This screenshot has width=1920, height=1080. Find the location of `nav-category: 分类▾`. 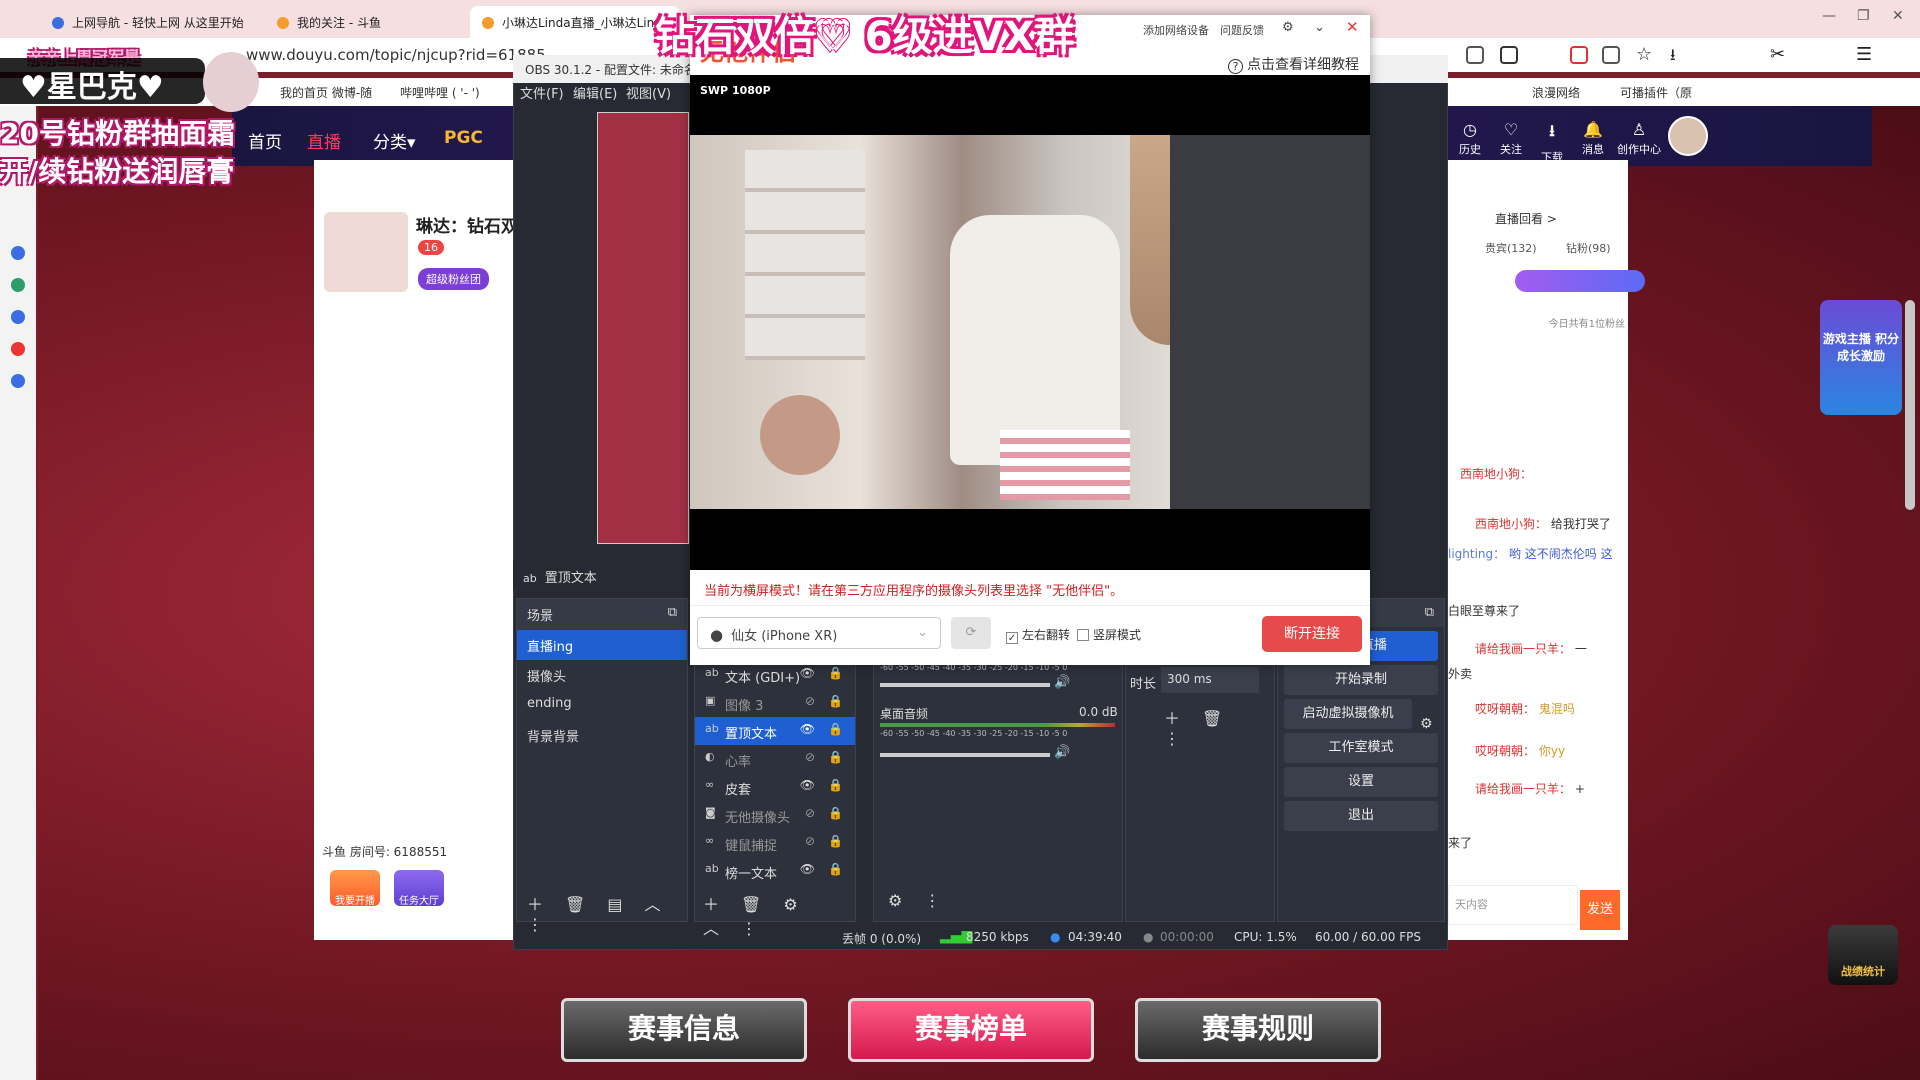

nav-category: 分类▾ is located at coordinates (394, 140).